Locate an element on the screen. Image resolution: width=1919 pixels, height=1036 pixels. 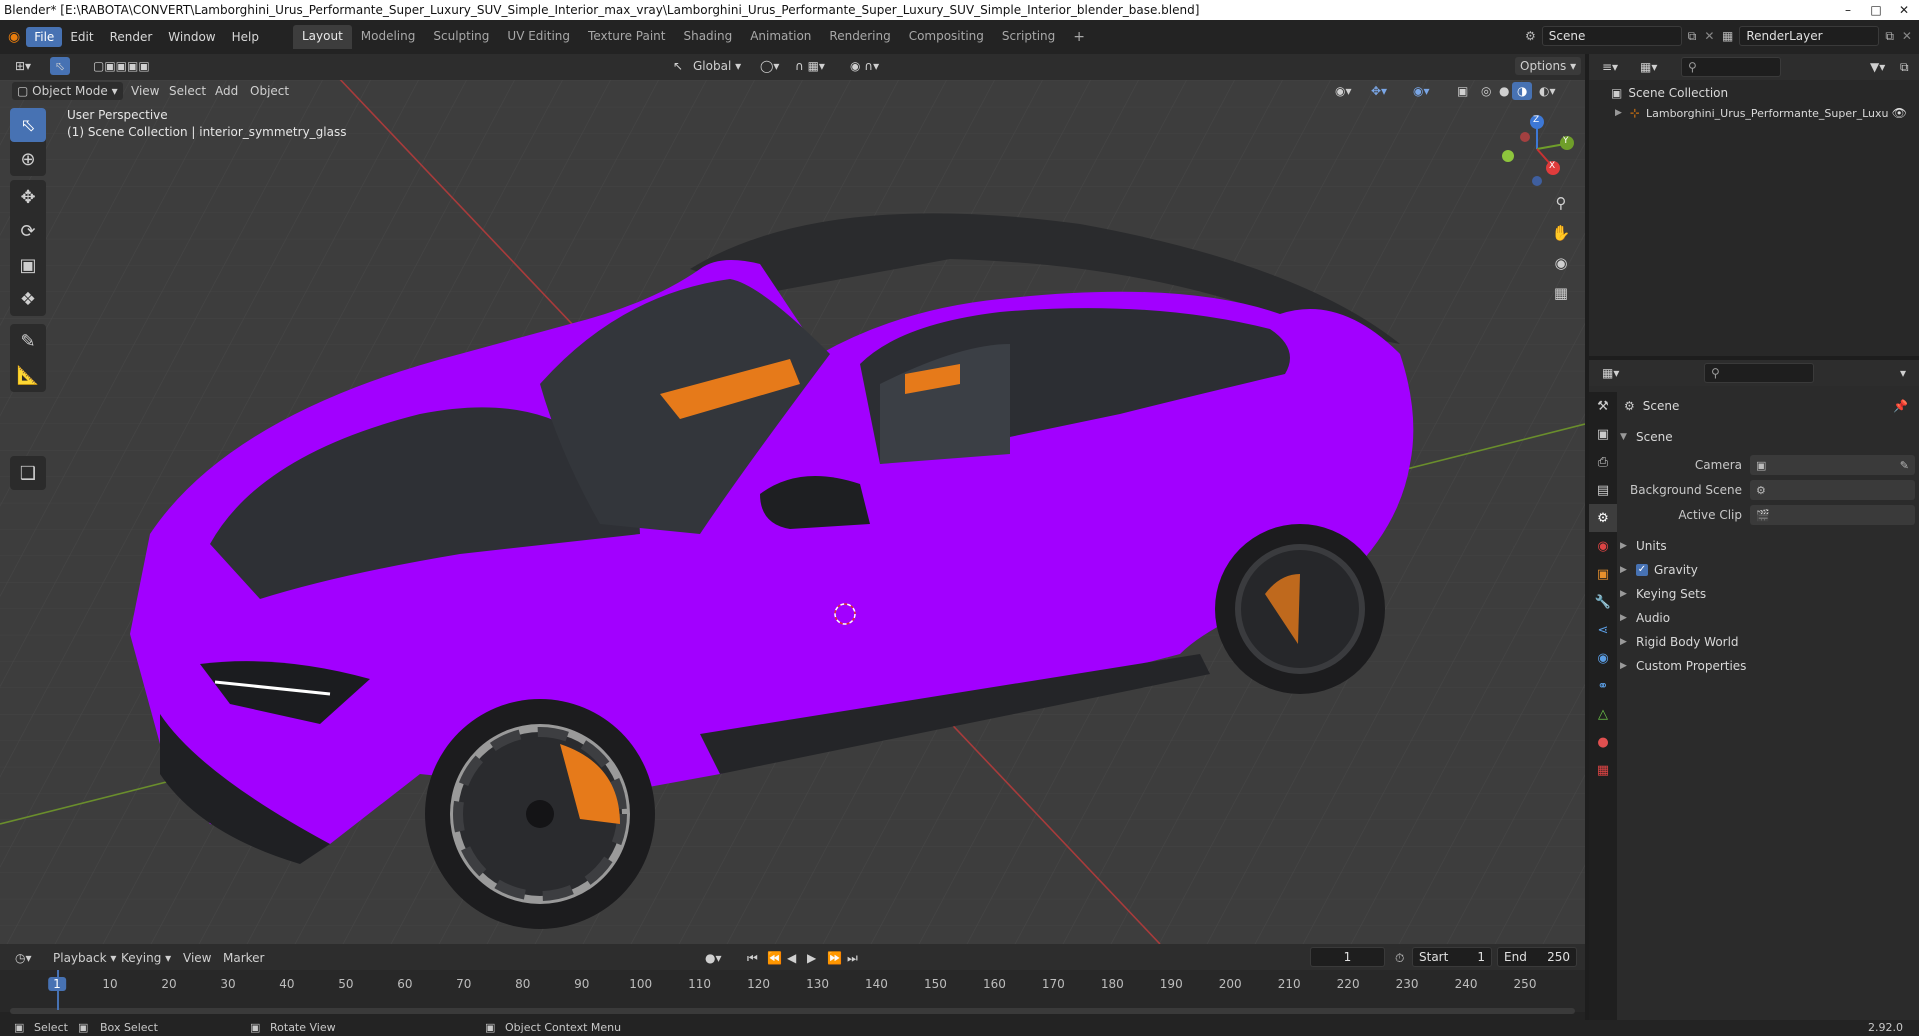
panel-gravity: ▶ ✓ Gravity is located at coordinates (1767, 570).